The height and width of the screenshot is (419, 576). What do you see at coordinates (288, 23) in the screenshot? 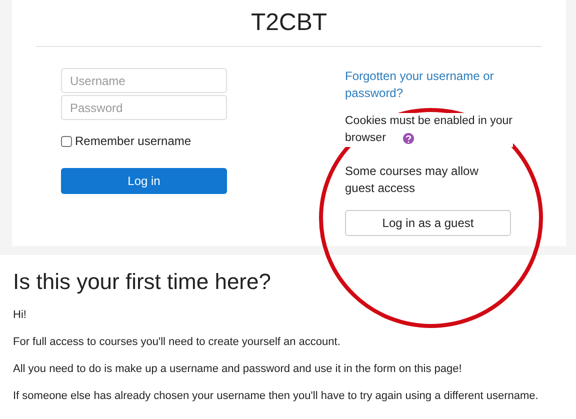
I see `site-title: T2CBT` at bounding box center [288, 23].